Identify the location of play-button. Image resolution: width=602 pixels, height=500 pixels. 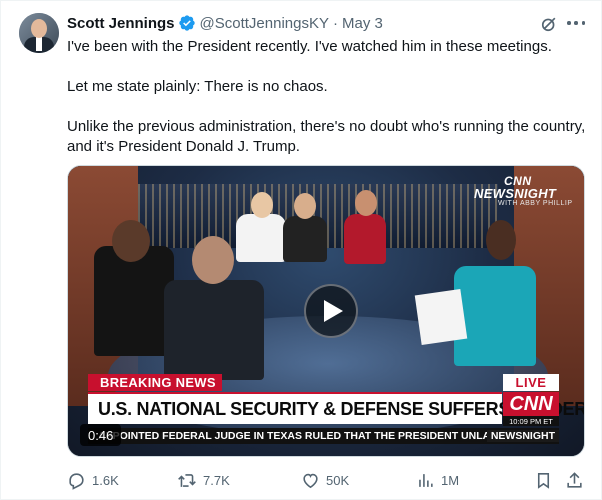
(331, 311).